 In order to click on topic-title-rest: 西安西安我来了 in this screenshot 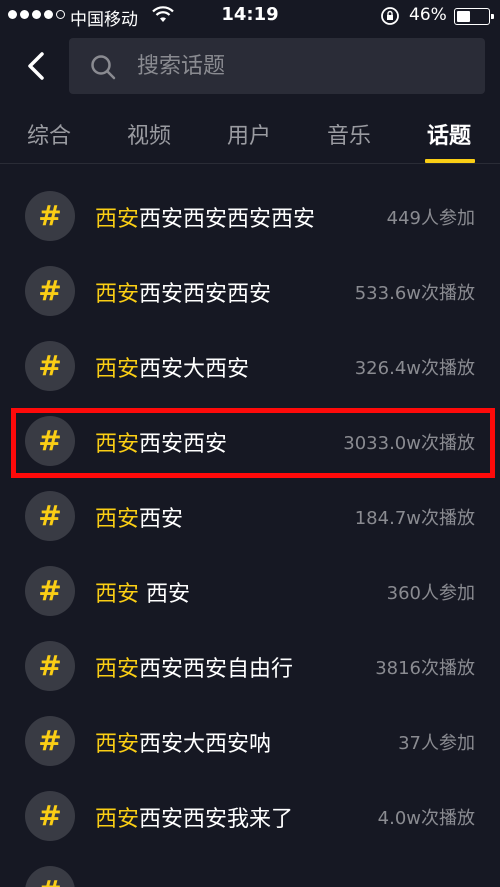, I will do `click(216, 819)`.